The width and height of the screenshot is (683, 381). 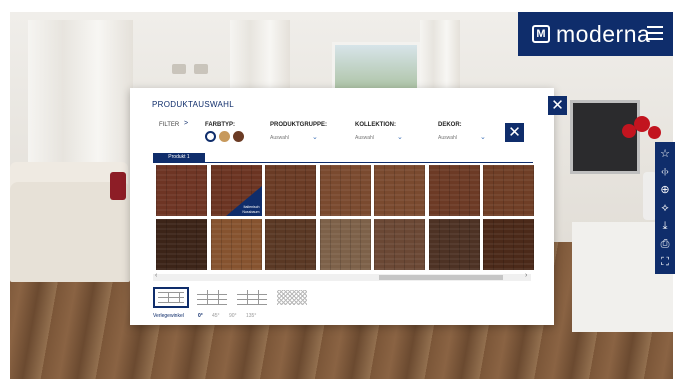 I want to click on brand-name: moderna, so click(x=603, y=33).